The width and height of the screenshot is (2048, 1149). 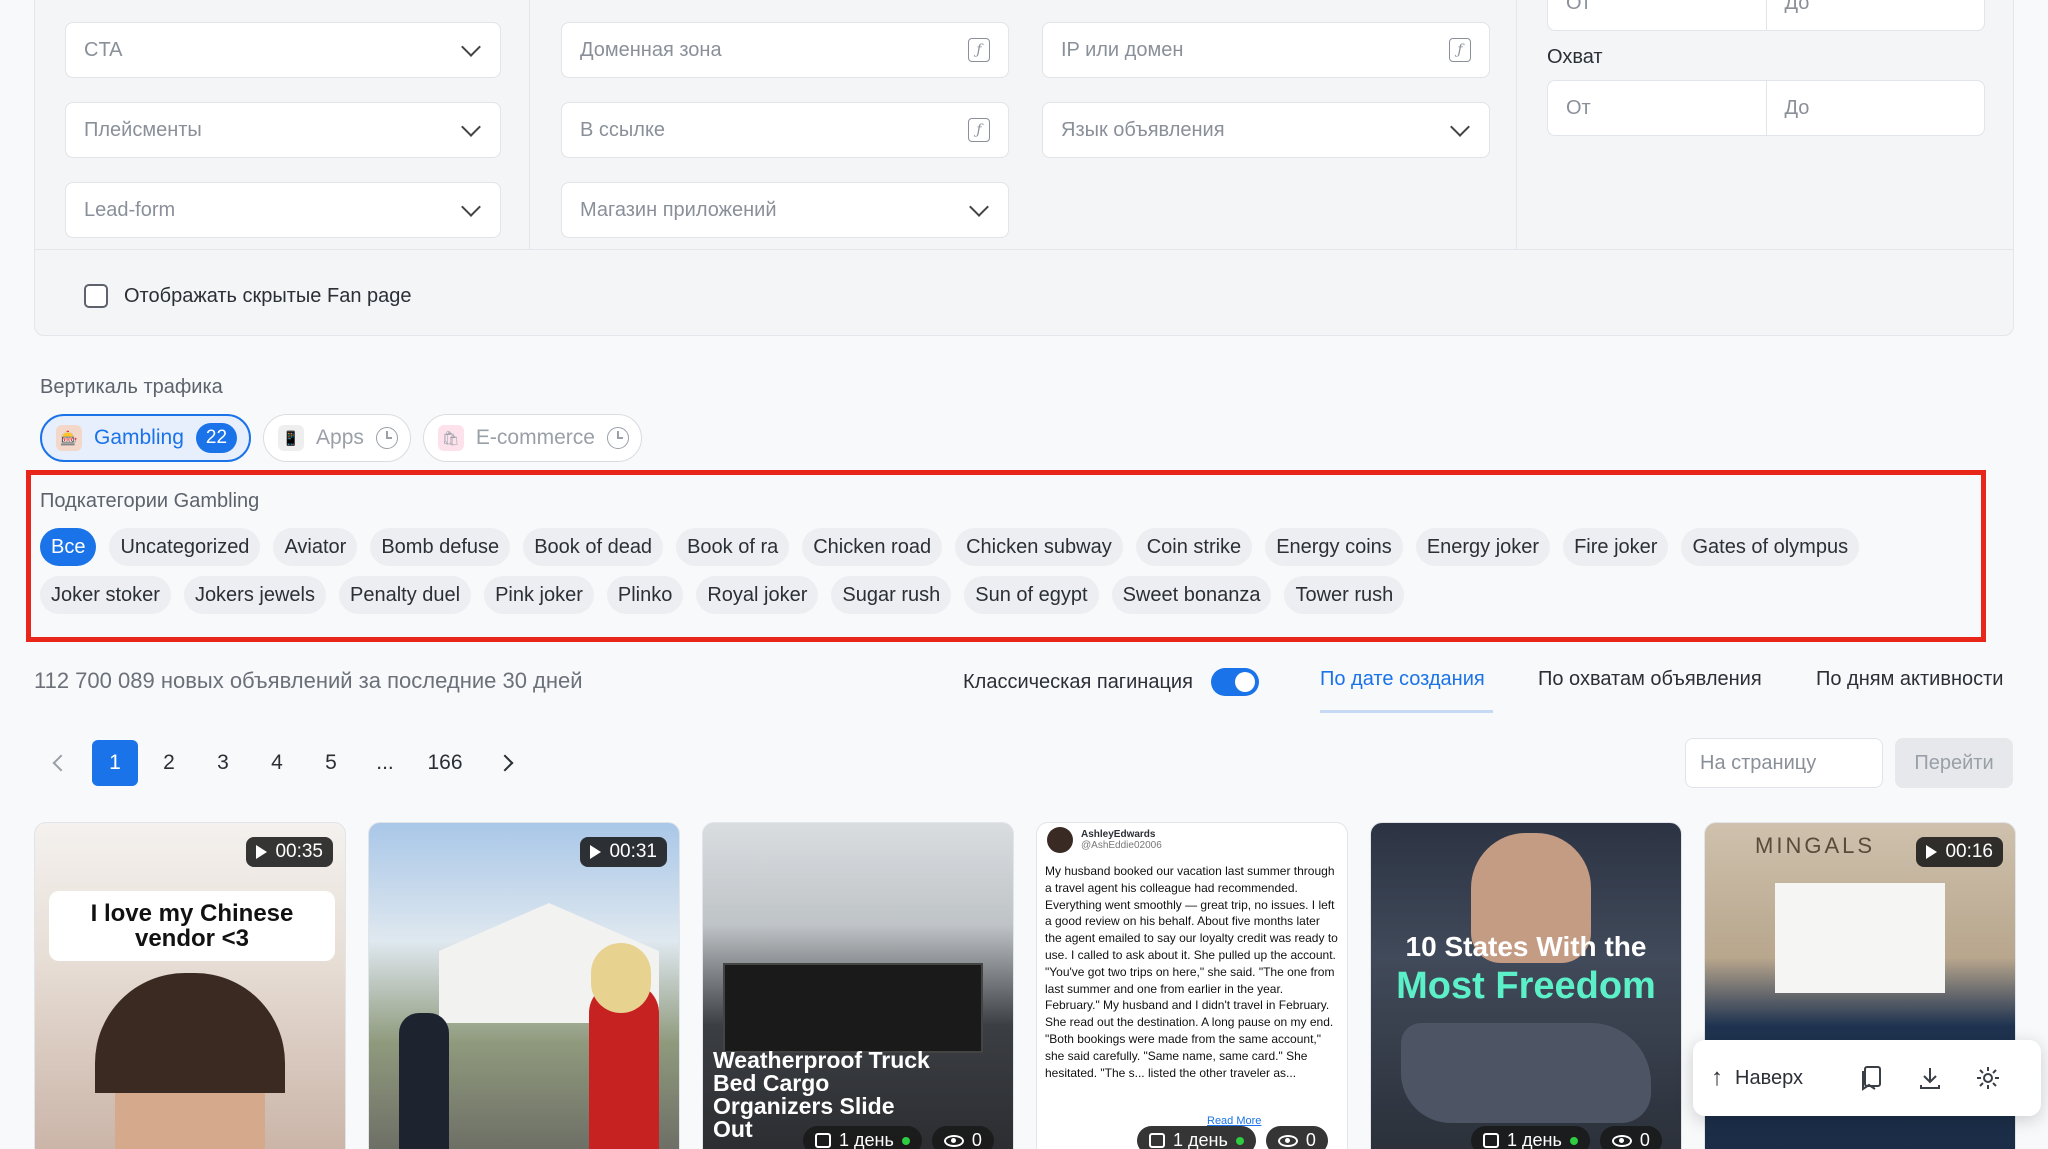 What do you see at coordinates (169, 763) in the screenshot?
I see `page-button: 2` at bounding box center [169, 763].